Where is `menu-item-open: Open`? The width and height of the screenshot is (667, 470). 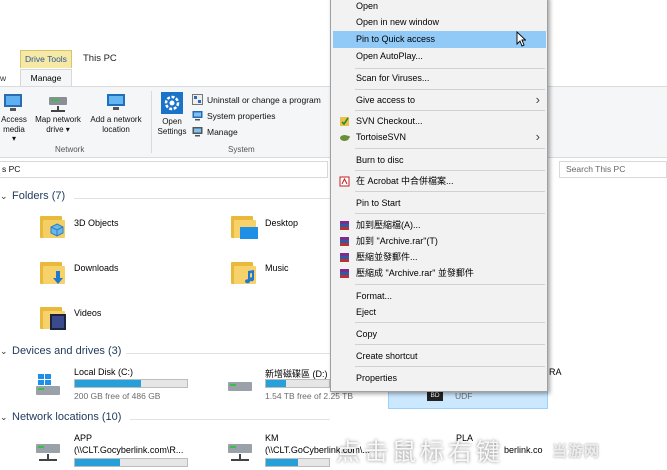
menu-item-open: Open is located at coordinates (439, 7).